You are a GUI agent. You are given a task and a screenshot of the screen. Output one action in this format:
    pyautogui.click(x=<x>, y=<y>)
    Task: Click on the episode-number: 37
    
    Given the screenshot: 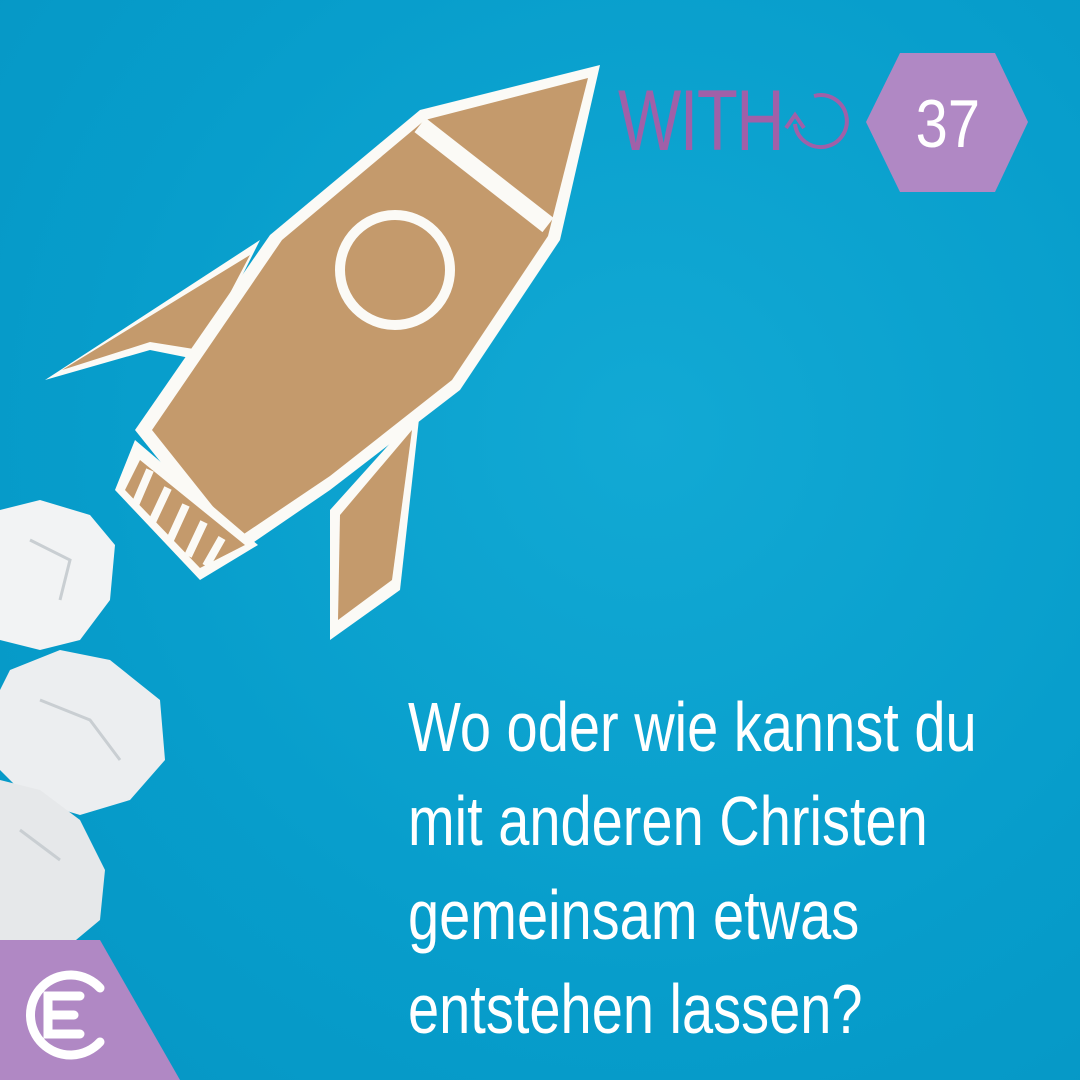 What is the action you would take?
    pyautogui.click(x=947, y=124)
    